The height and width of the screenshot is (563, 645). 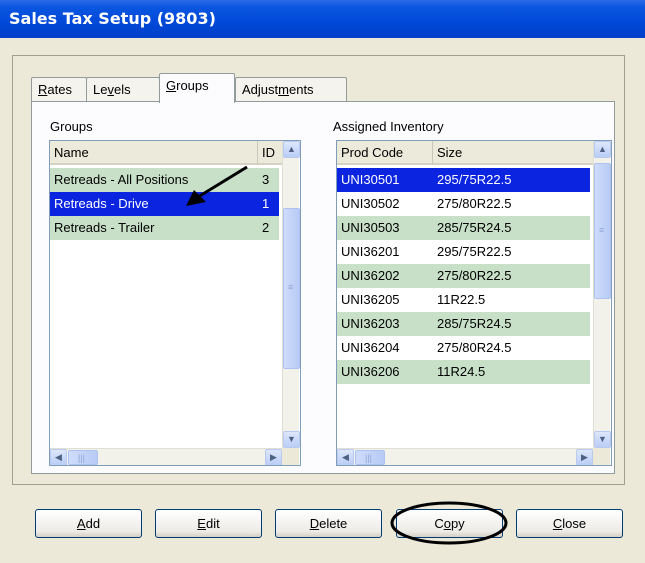 I want to click on delete-button: Delete, so click(x=328, y=523).